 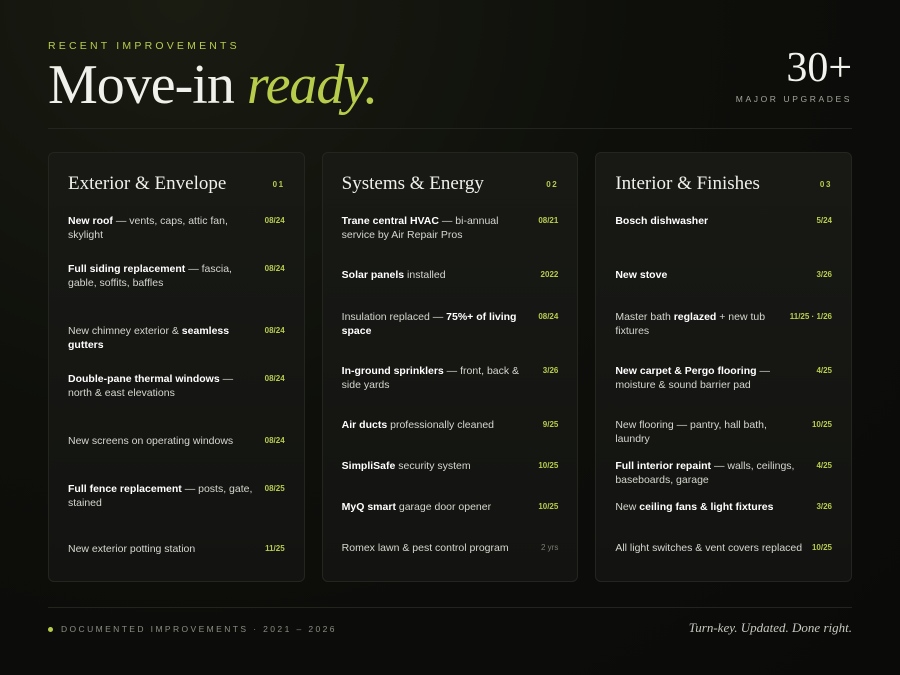 What do you see at coordinates (552, 184) in the screenshot?
I see `card-number: 02` at bounding box center [552, 184].